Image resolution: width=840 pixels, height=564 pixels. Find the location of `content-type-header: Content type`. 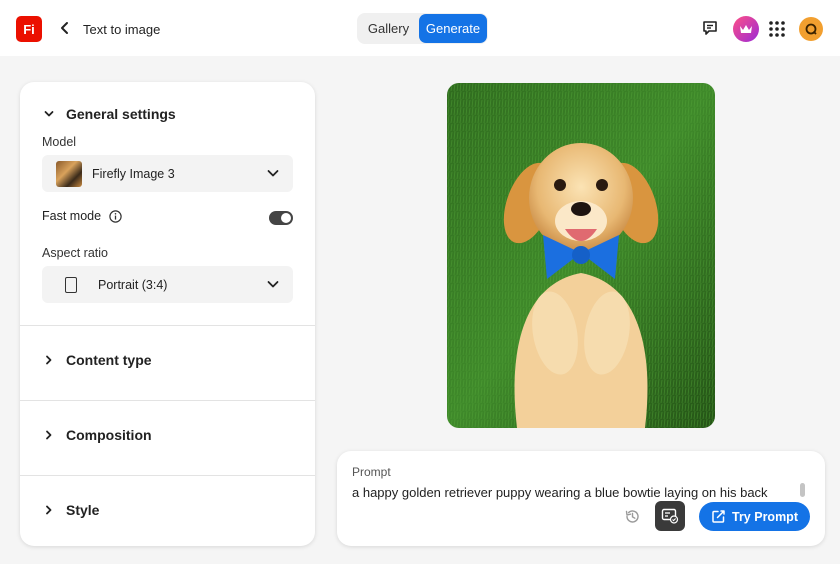

content-type-header: Content type is located at coordinates (98, 360).